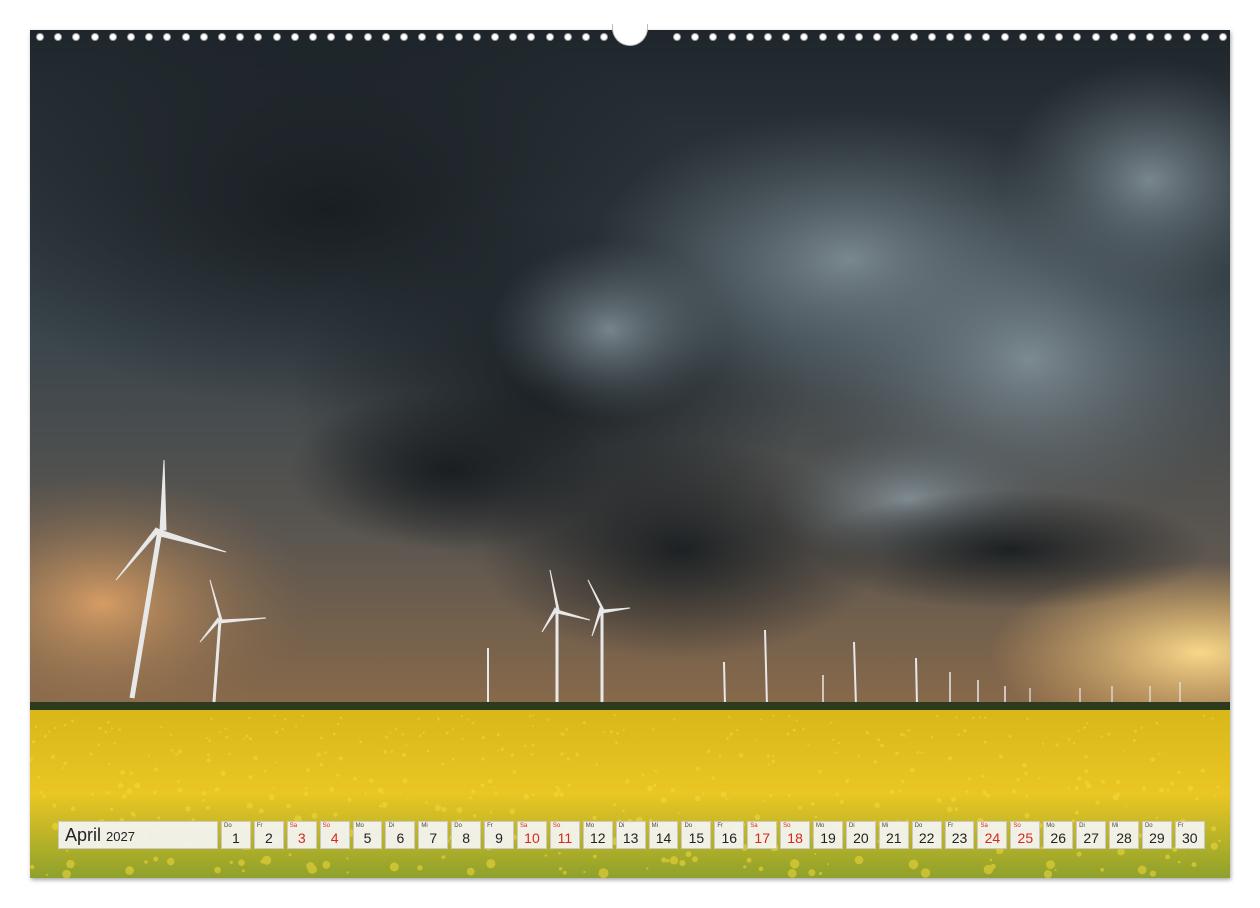 The image size is (1260, 908). I want to click on day-number: 7, so click(433, 838).